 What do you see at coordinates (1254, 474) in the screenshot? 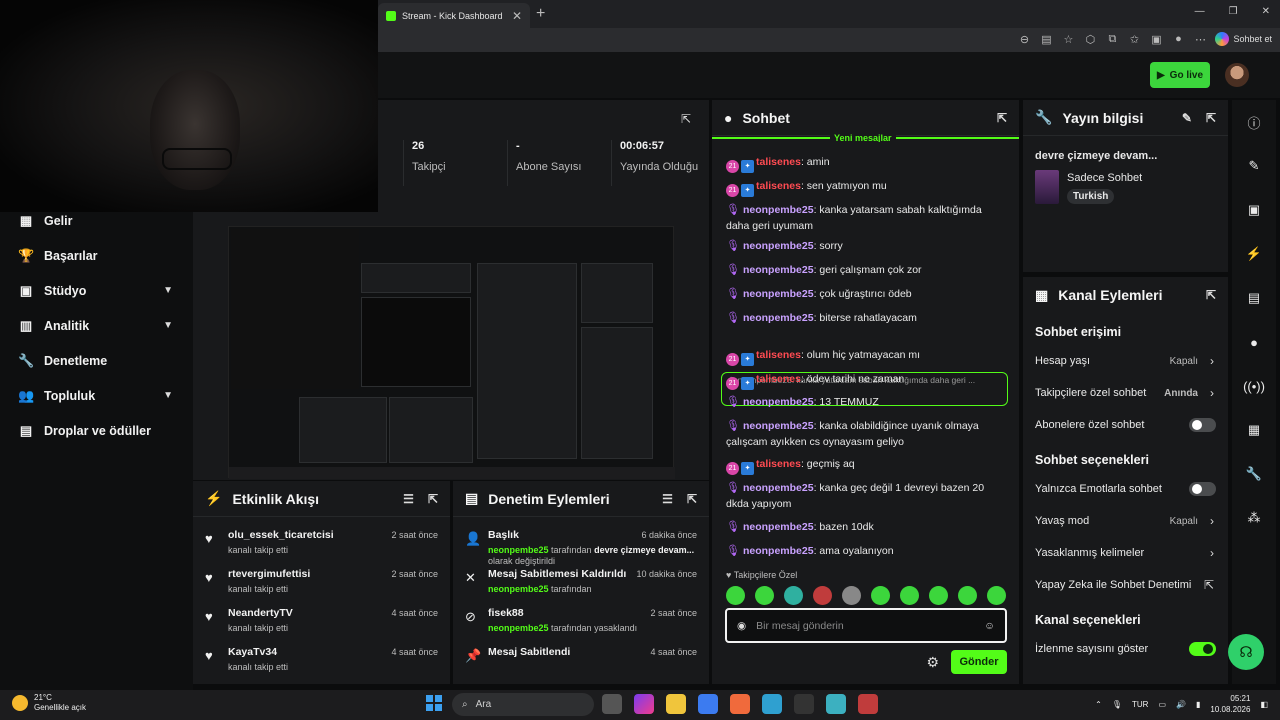
I see `wrench-icon: 🔧` at bounding box center [1254, 474].